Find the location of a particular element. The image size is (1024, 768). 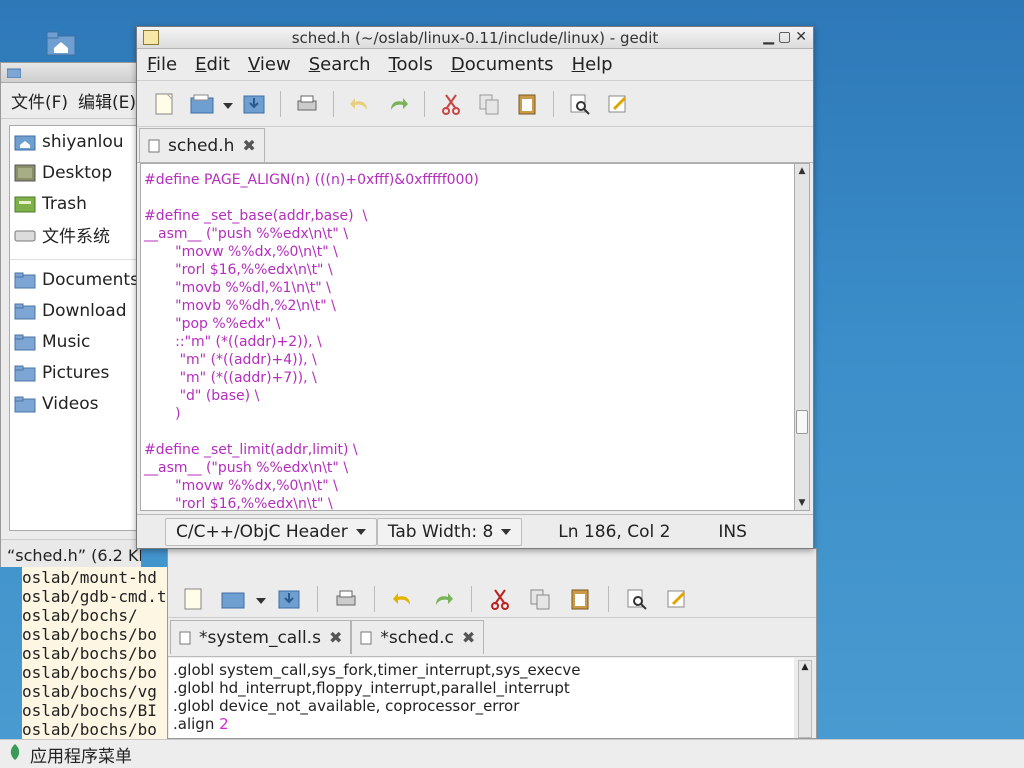

sidebar-divider is located at coordinates (75, 255).